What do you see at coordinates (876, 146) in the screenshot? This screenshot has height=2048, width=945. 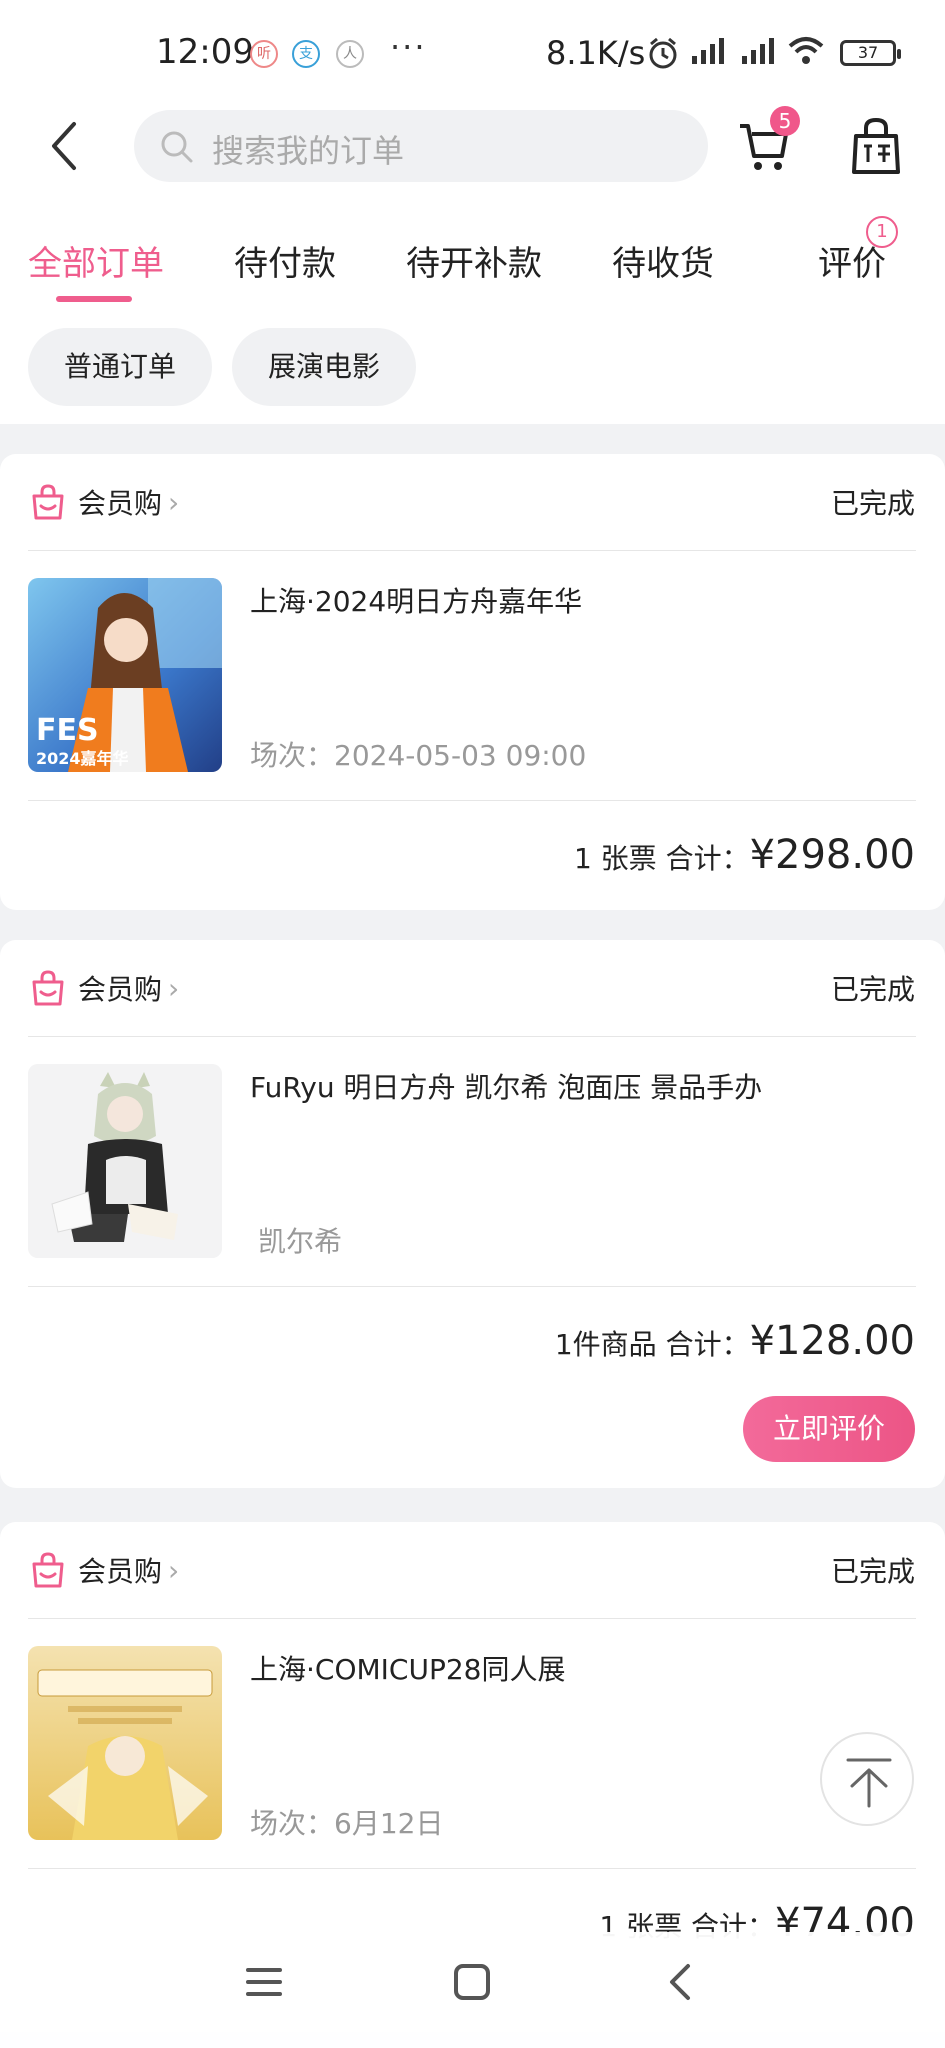 I see `shopping-bag-icon` at bounding box center [876, 146].